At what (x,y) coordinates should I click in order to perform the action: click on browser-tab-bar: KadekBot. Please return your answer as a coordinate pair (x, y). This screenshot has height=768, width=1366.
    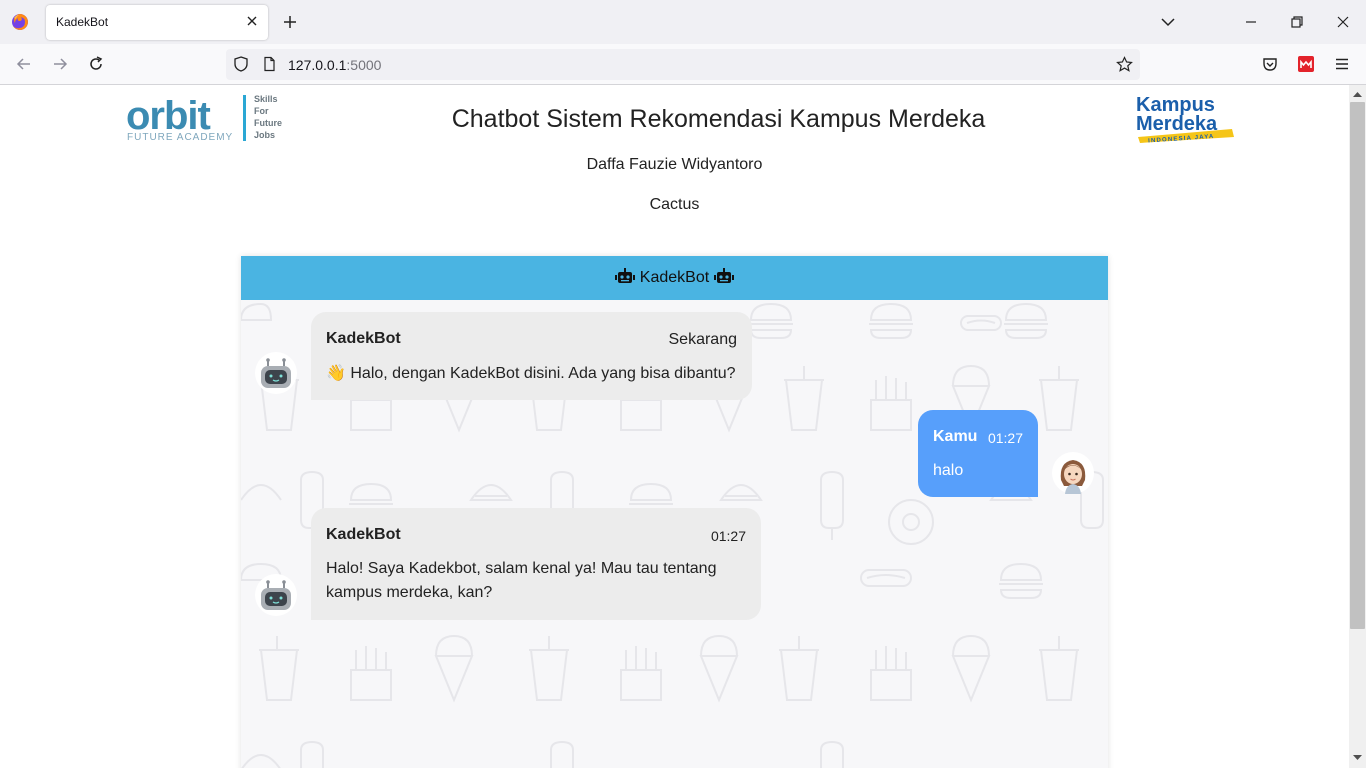
    Looking at the image, I should click on (683, 22).